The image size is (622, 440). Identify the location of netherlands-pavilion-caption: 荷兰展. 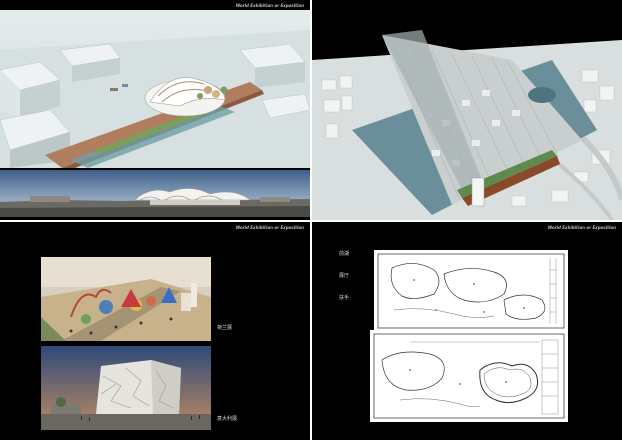
(225, 328).